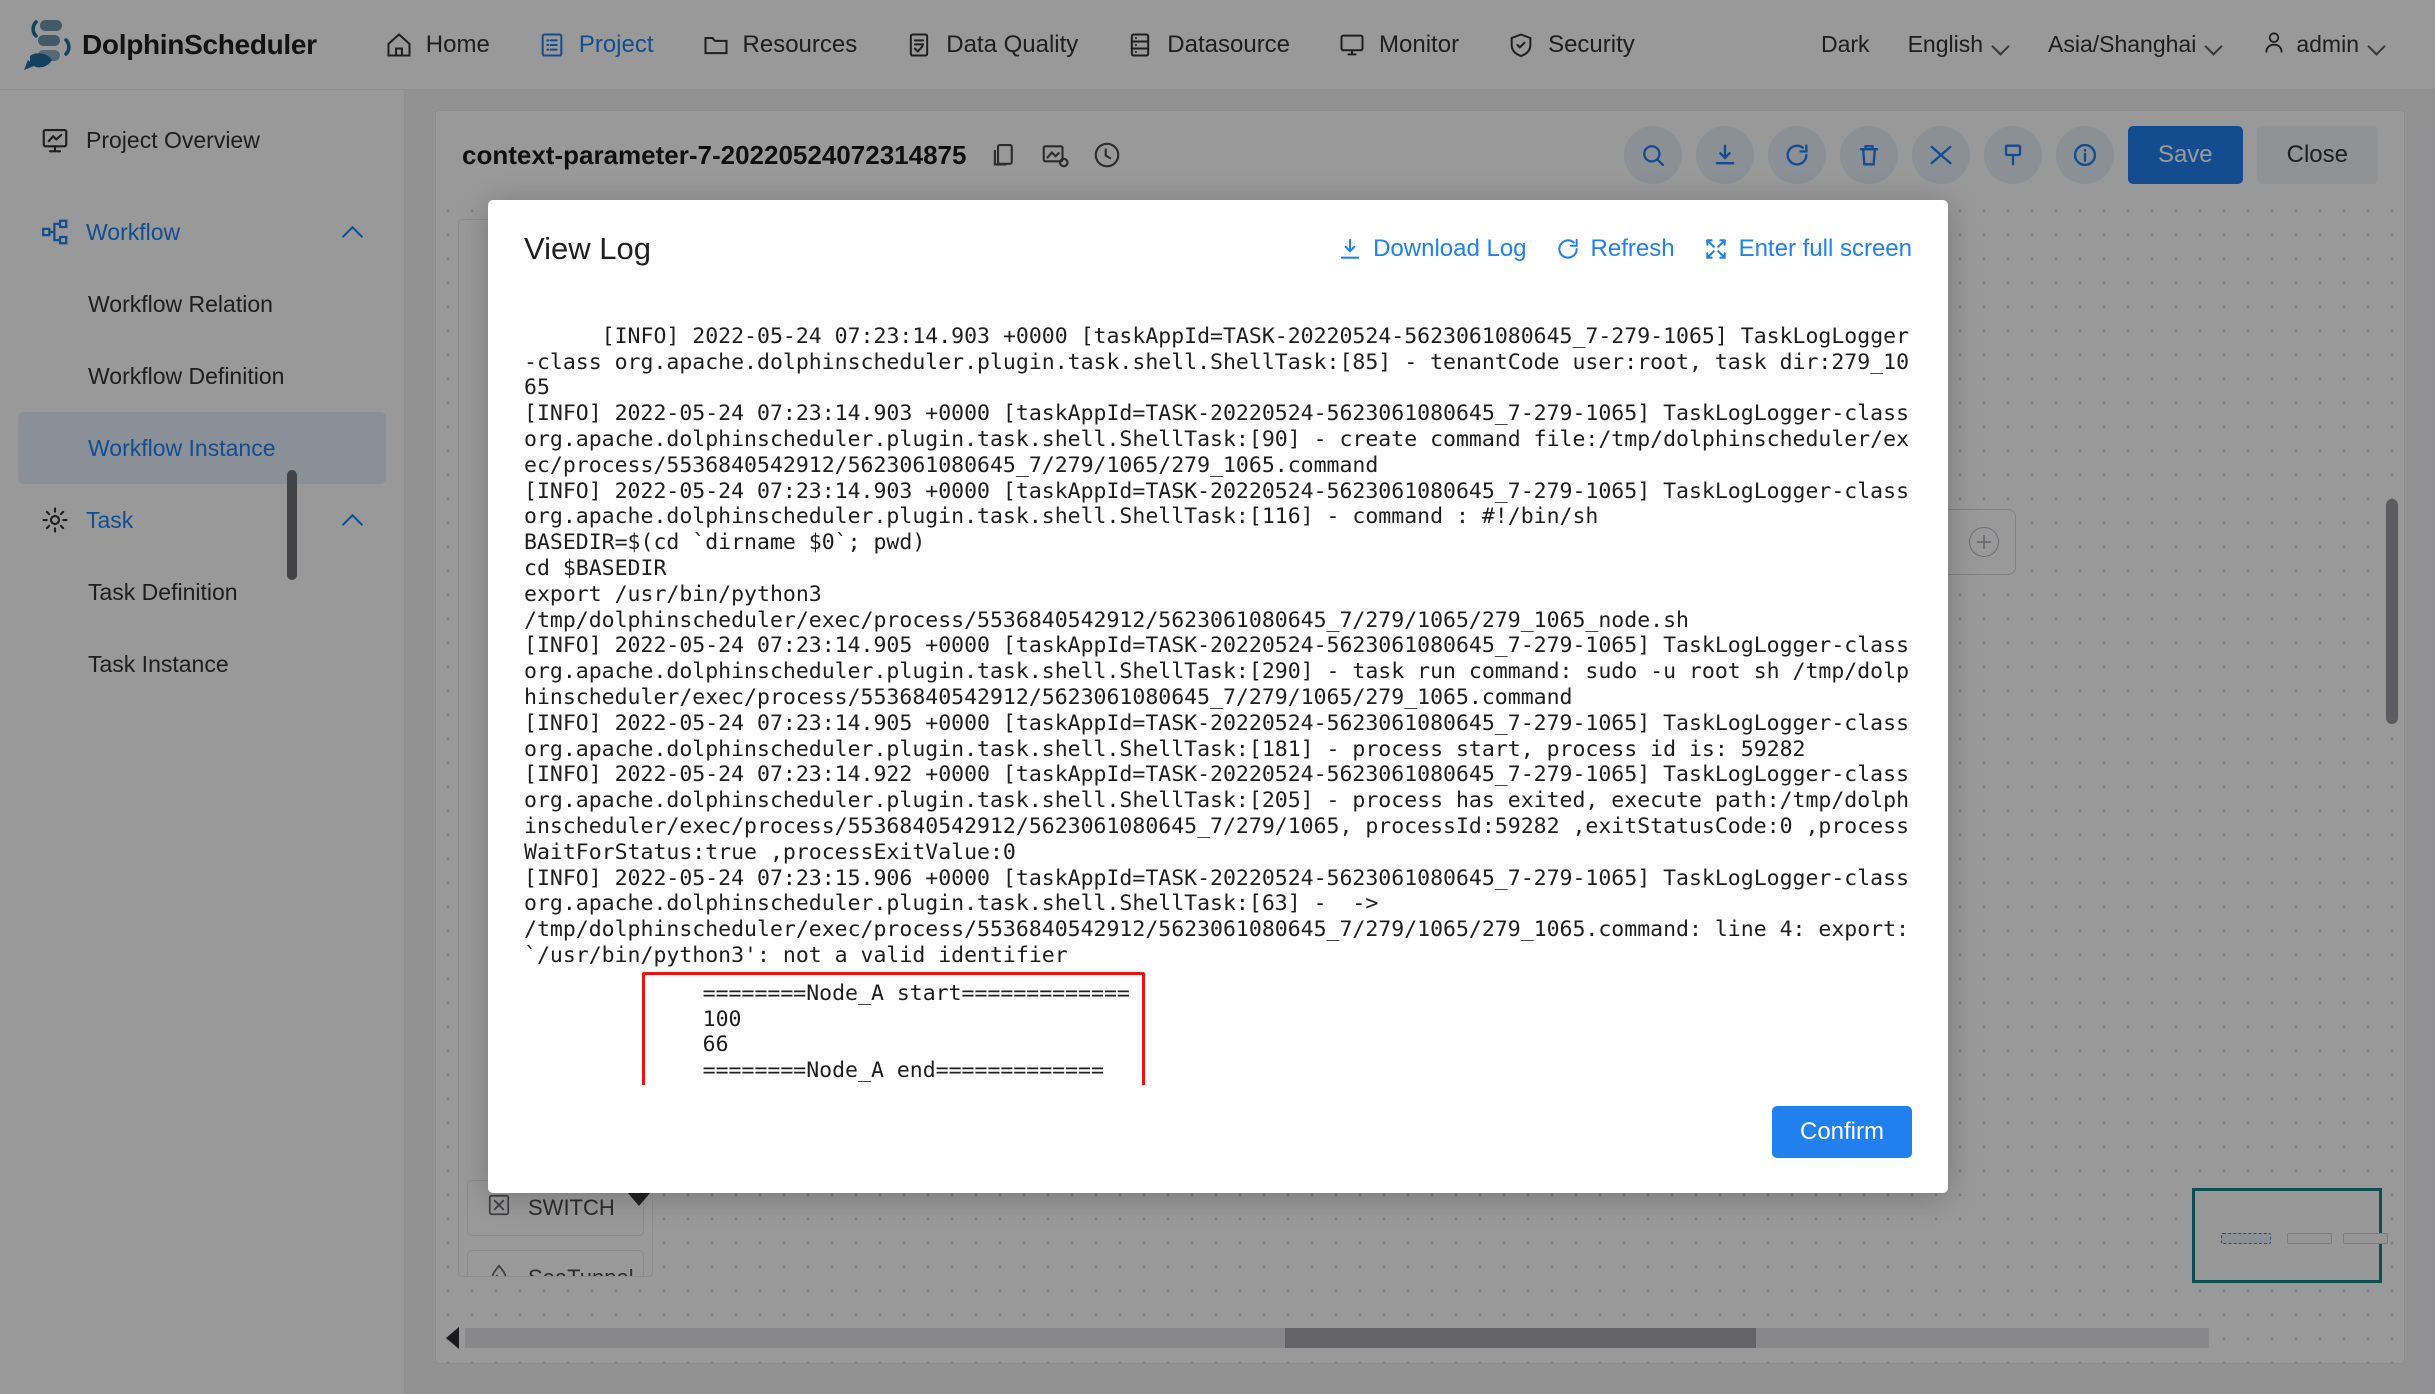 The width and height of the screenshot is (2435, 1394). What do you see at coordinates (1350, 249) in the screenshot?
I see `download-icon` at bounding box center [1350, 249].